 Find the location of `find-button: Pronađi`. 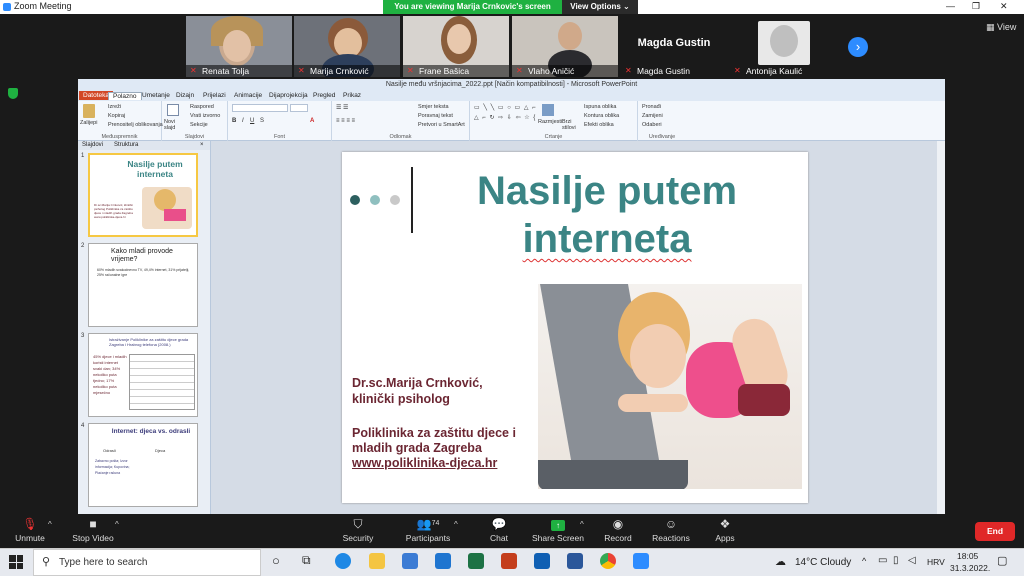

find-button: Pronađi is located at coordinates (651, 107).